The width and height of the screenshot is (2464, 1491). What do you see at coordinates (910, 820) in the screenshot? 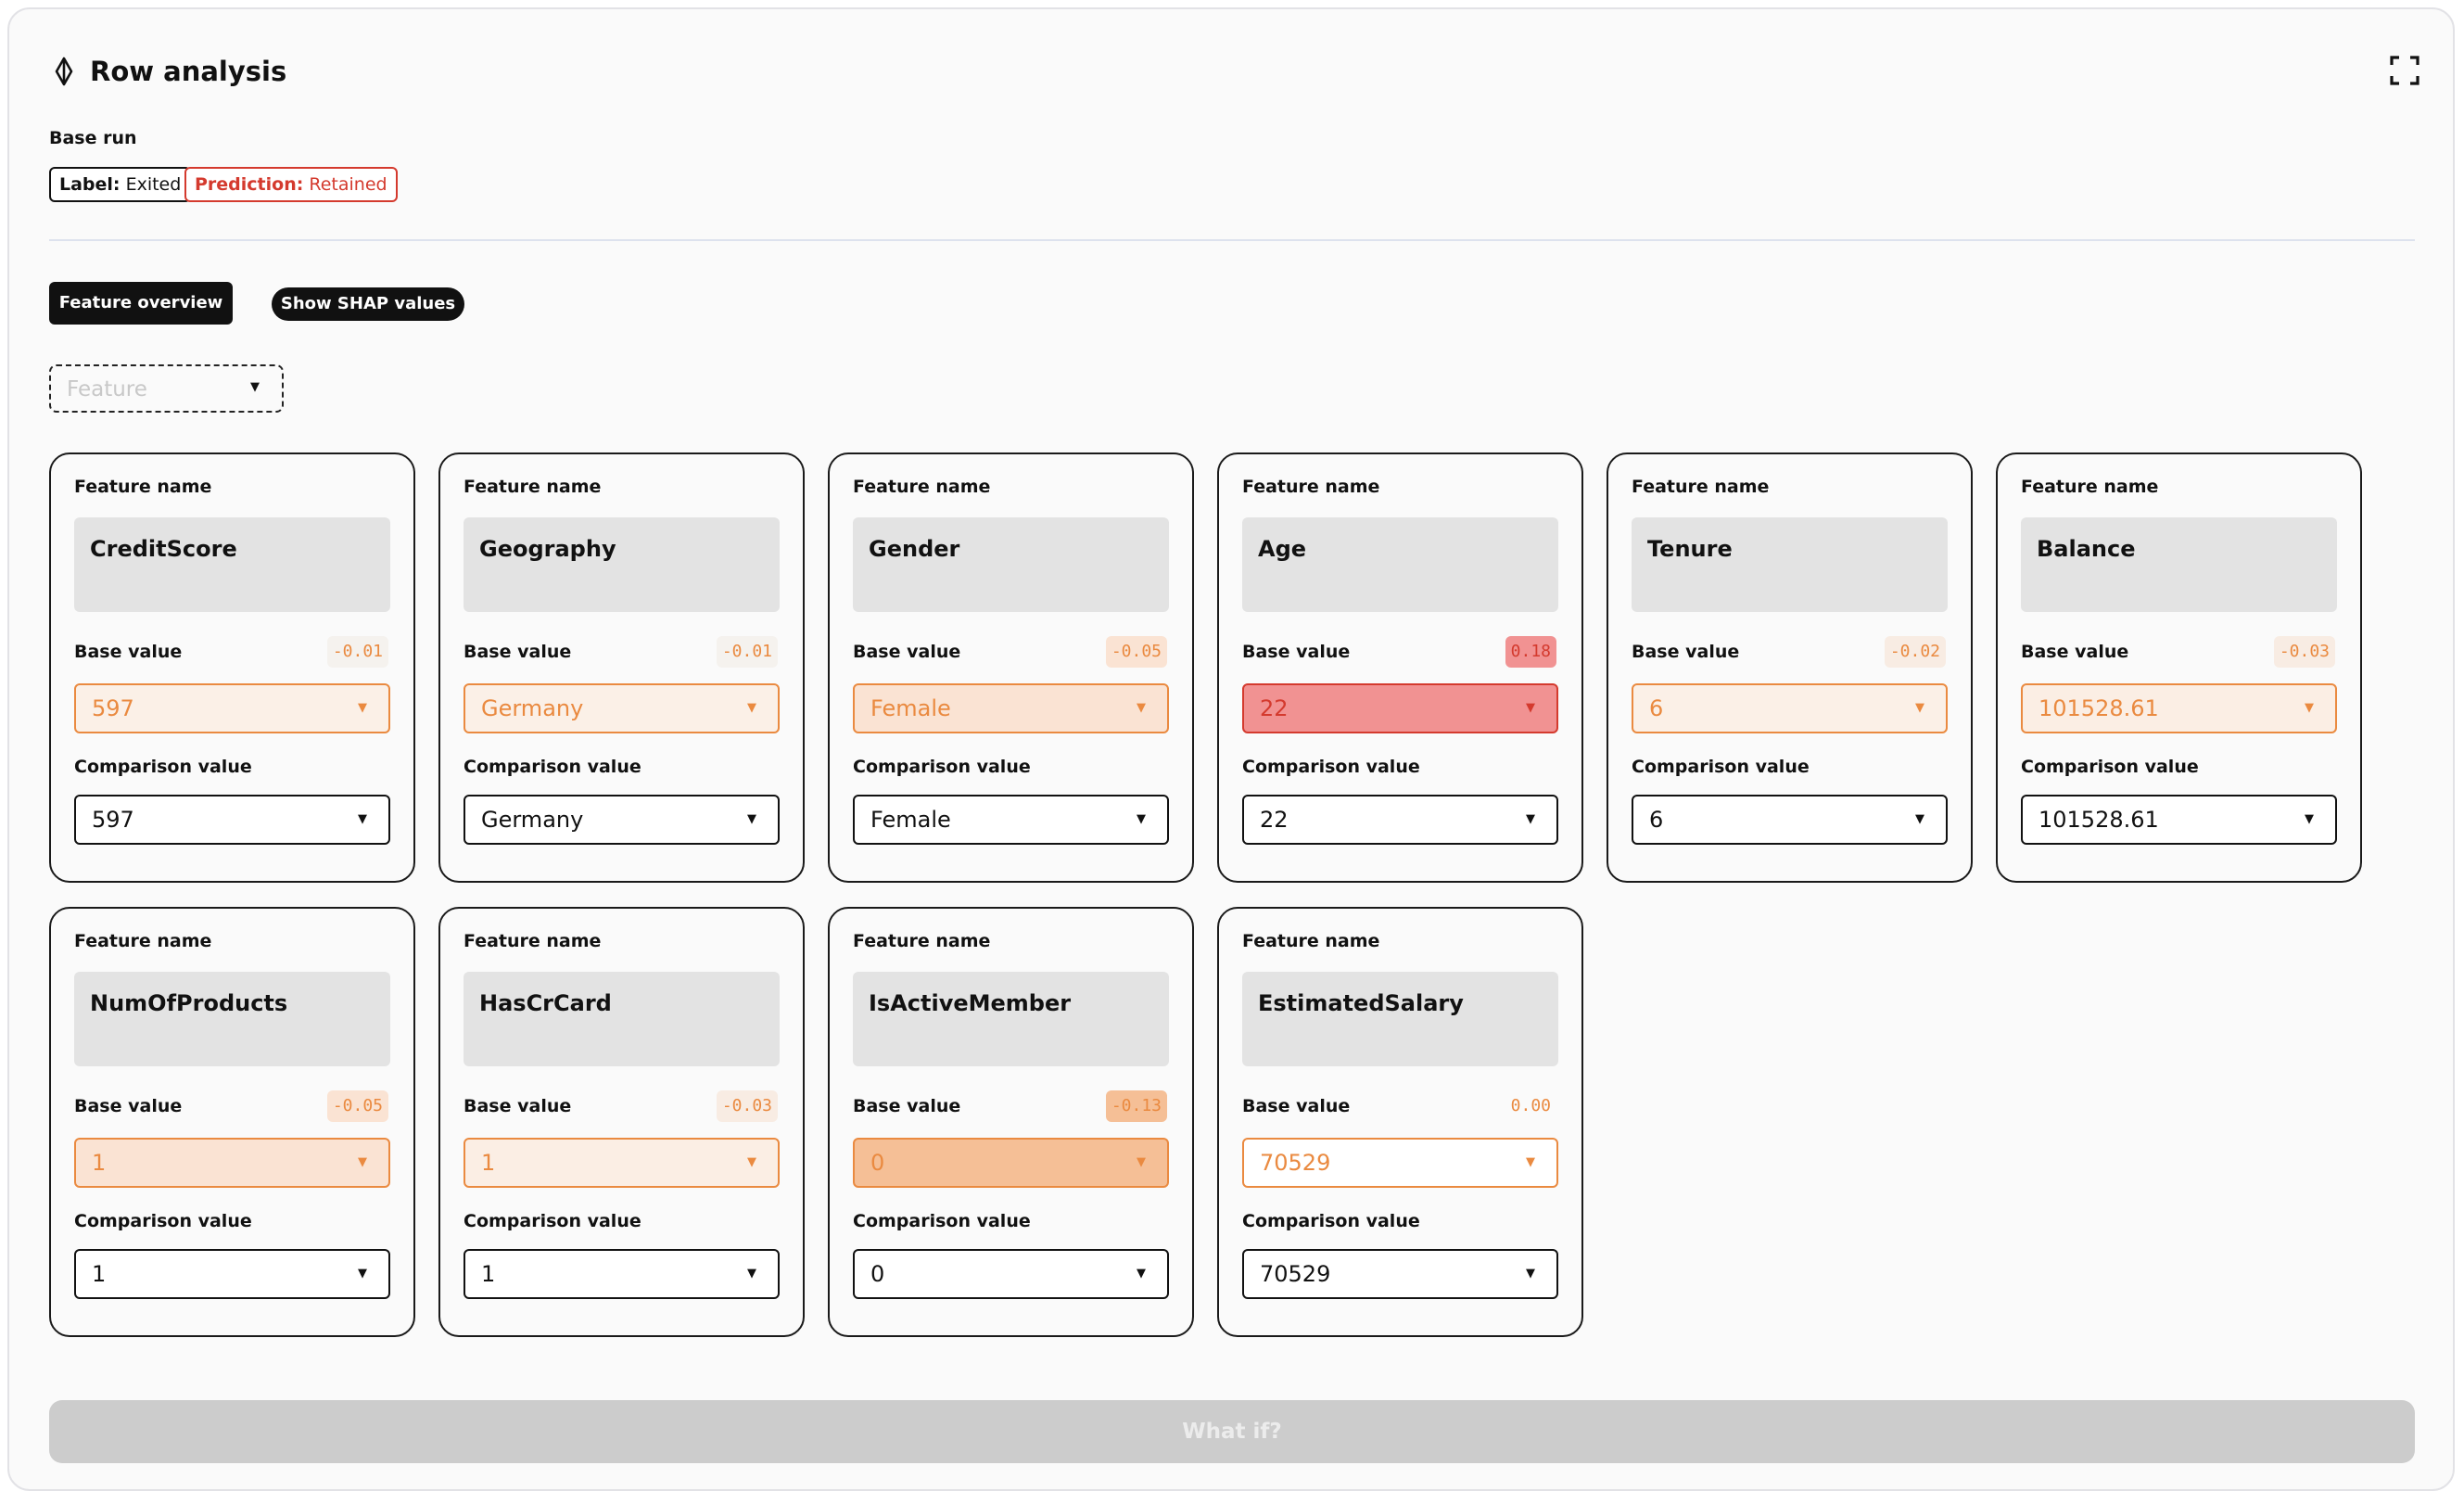
I see `comparison-value-text: Female` at bounding box center [910, 820].